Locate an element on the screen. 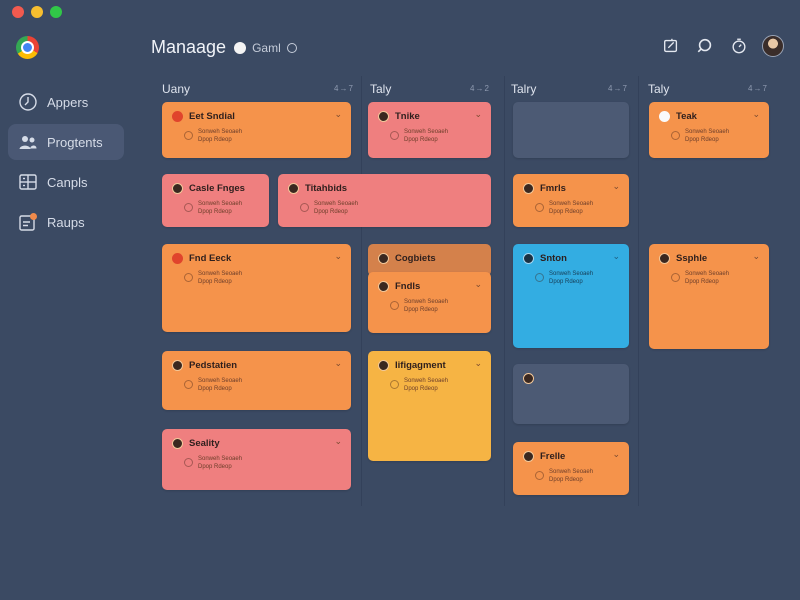 This screenshot has width=800, height=600. task-card: Frelle ⌄ Sonweh Seoaeh Dpop Rdeop is located at coordinates (571, 468).